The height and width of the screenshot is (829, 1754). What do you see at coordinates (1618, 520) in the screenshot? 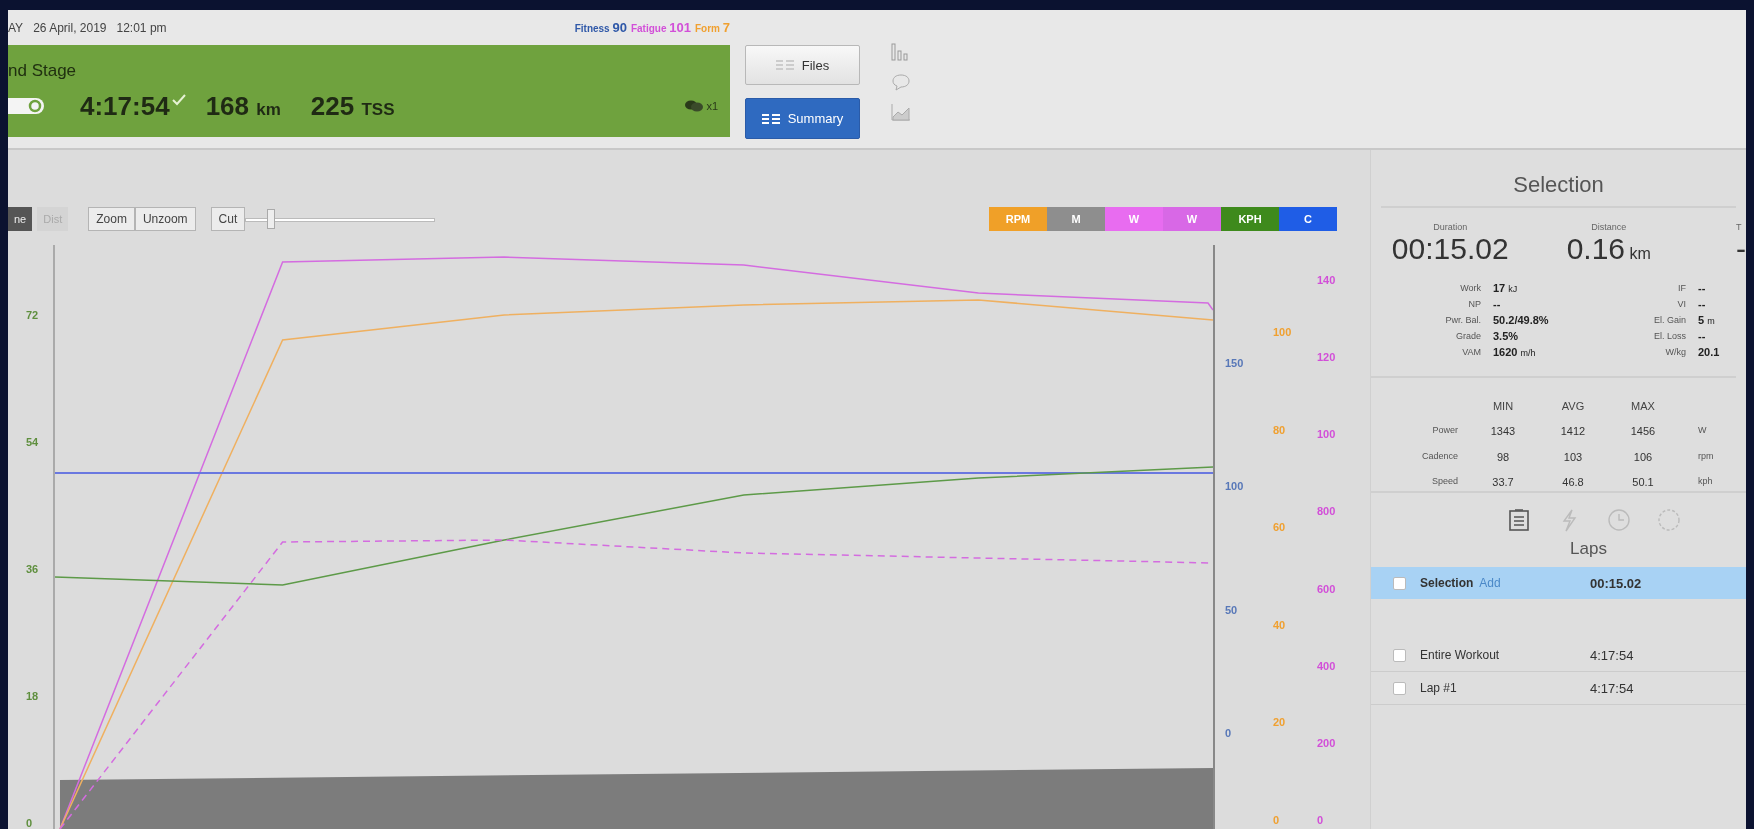
I see `clock-icon` at bounding box center [1618, 520].